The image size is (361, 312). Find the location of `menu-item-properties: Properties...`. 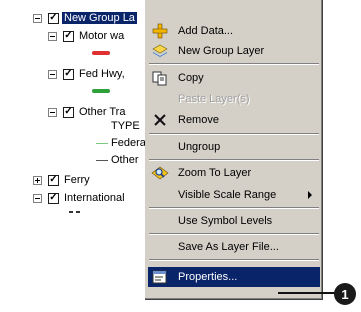

menu-item-properties: Properties... is located at coordinates (234, 277).